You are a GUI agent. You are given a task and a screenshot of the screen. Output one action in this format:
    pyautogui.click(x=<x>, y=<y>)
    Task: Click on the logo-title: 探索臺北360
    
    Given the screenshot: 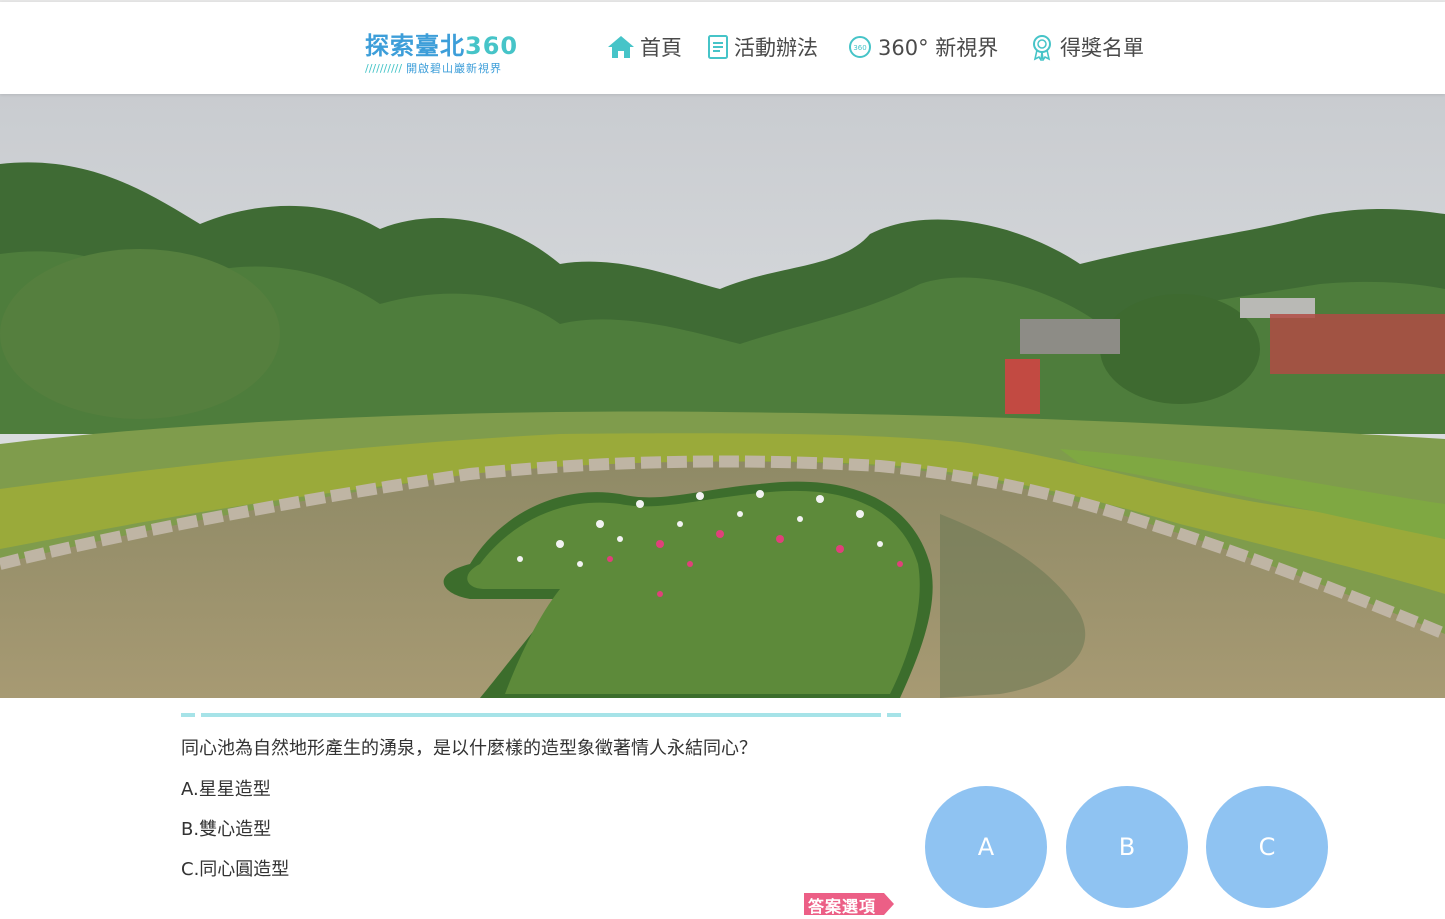 What is the action you would take?
    pyautogui.click(x=441, y=43)
    